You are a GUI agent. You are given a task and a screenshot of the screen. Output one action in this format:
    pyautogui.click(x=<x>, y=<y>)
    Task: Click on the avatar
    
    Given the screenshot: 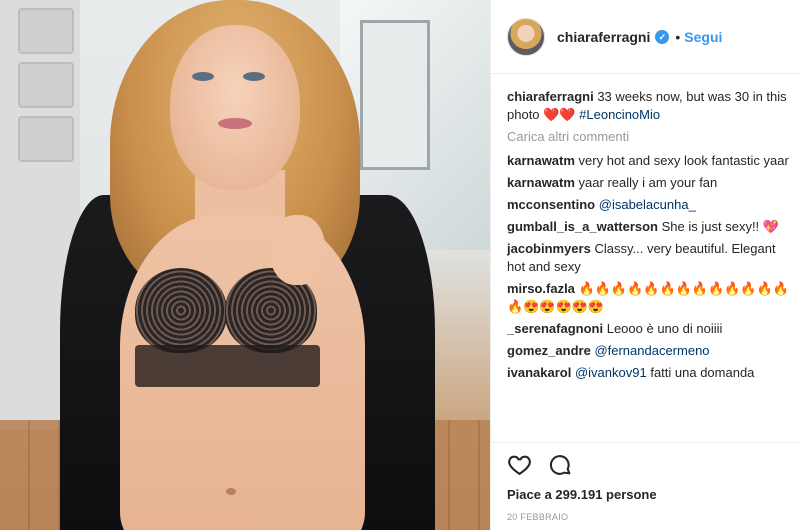 What is the action you would take?
    pyautogui.click(x=526, y=36)
    